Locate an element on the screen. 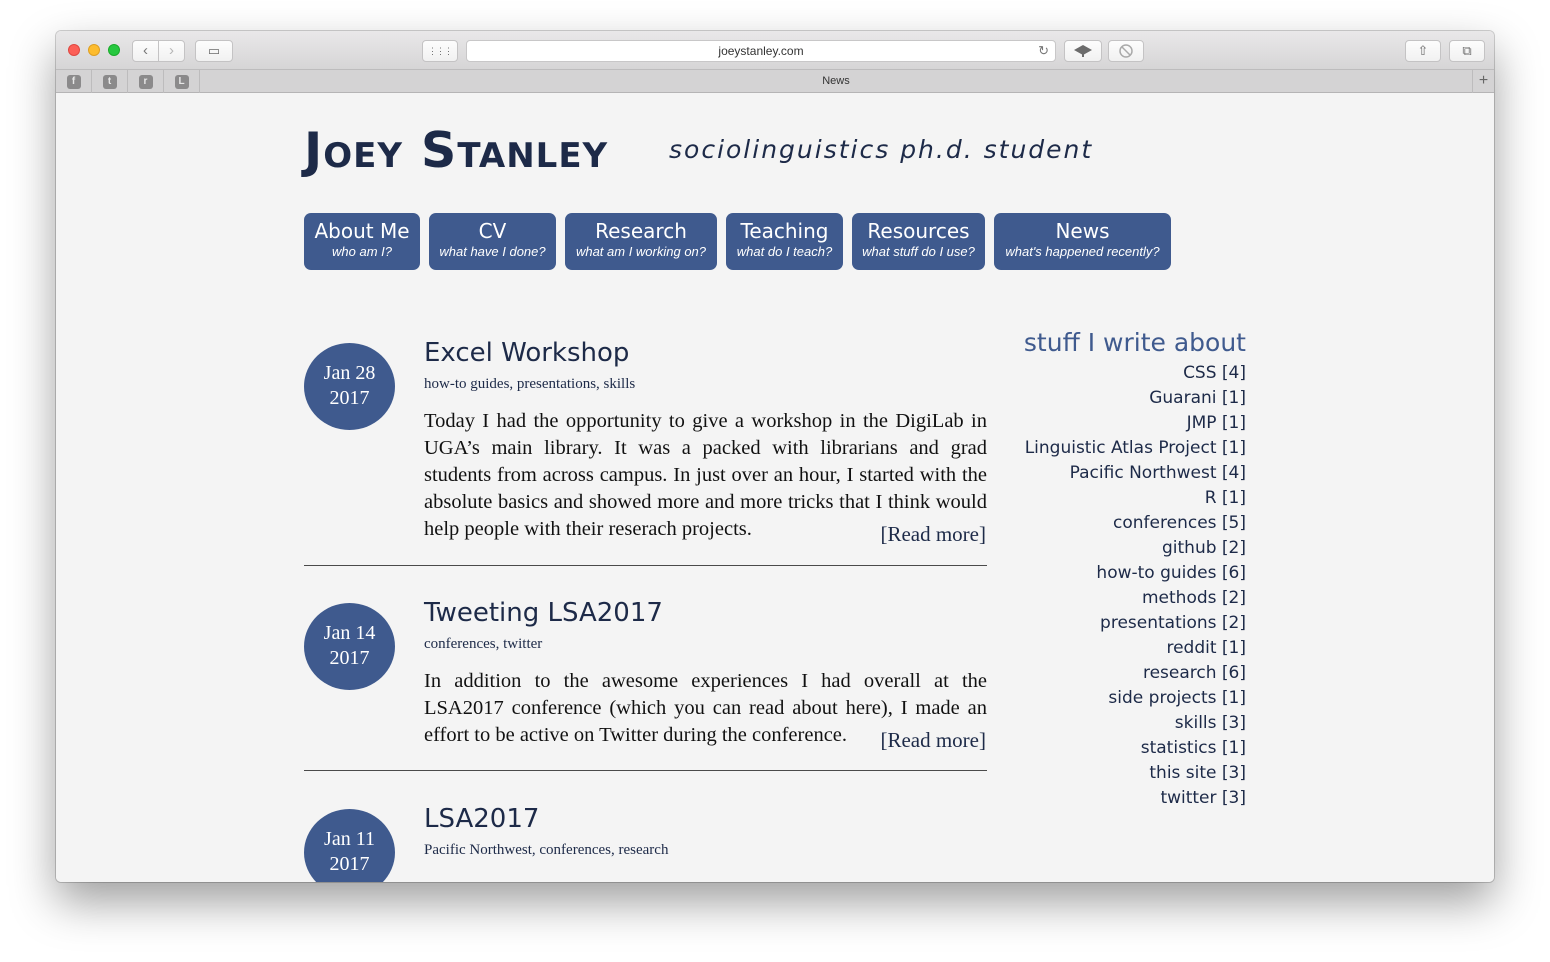 Image resolution: width=1550 pixels, height=962 pixels. minimize-window-button is located at coordinates (94, 50).